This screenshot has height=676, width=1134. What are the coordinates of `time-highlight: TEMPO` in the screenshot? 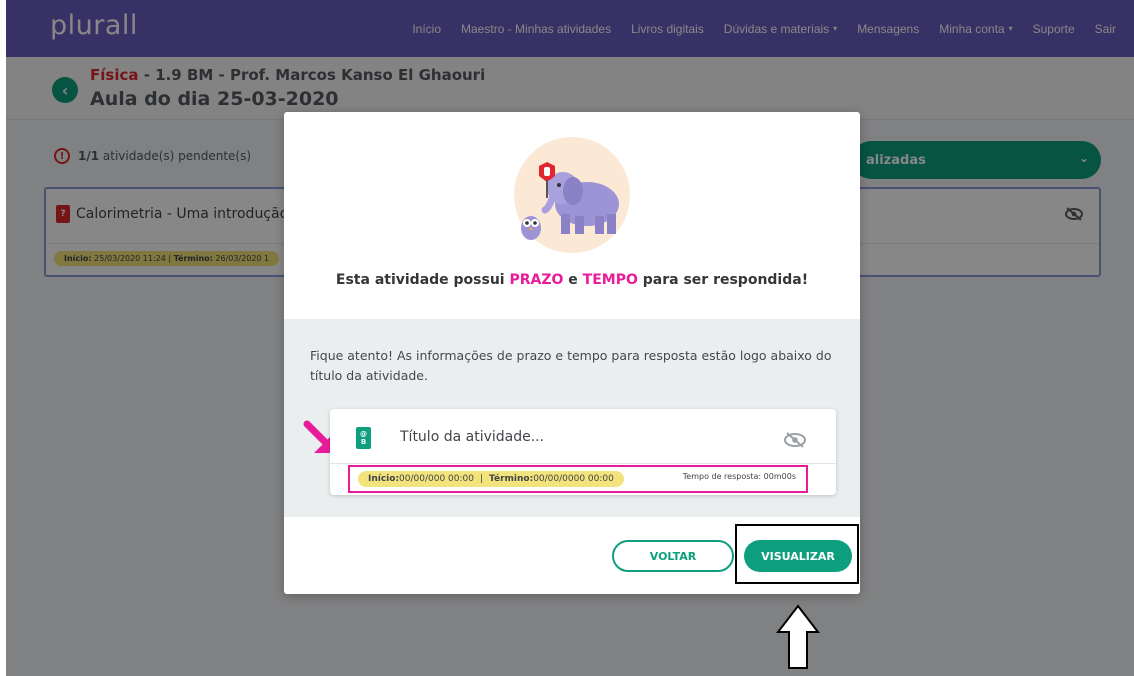 It's located at (610, 280).